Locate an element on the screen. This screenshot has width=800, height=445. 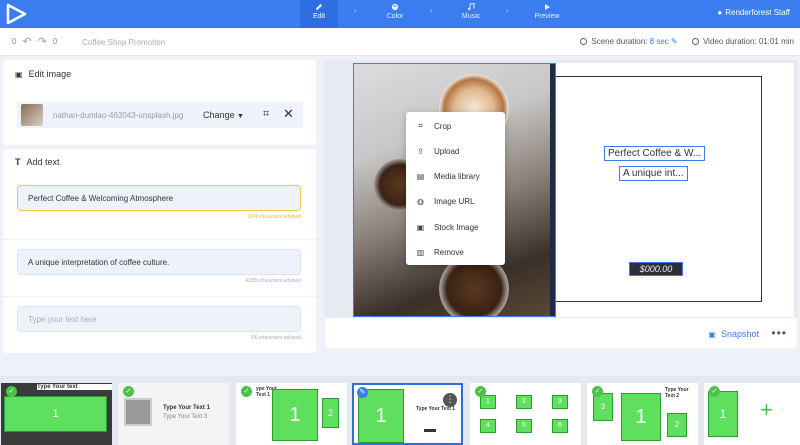
step-label: Edit is located at coordinates (319, 16).